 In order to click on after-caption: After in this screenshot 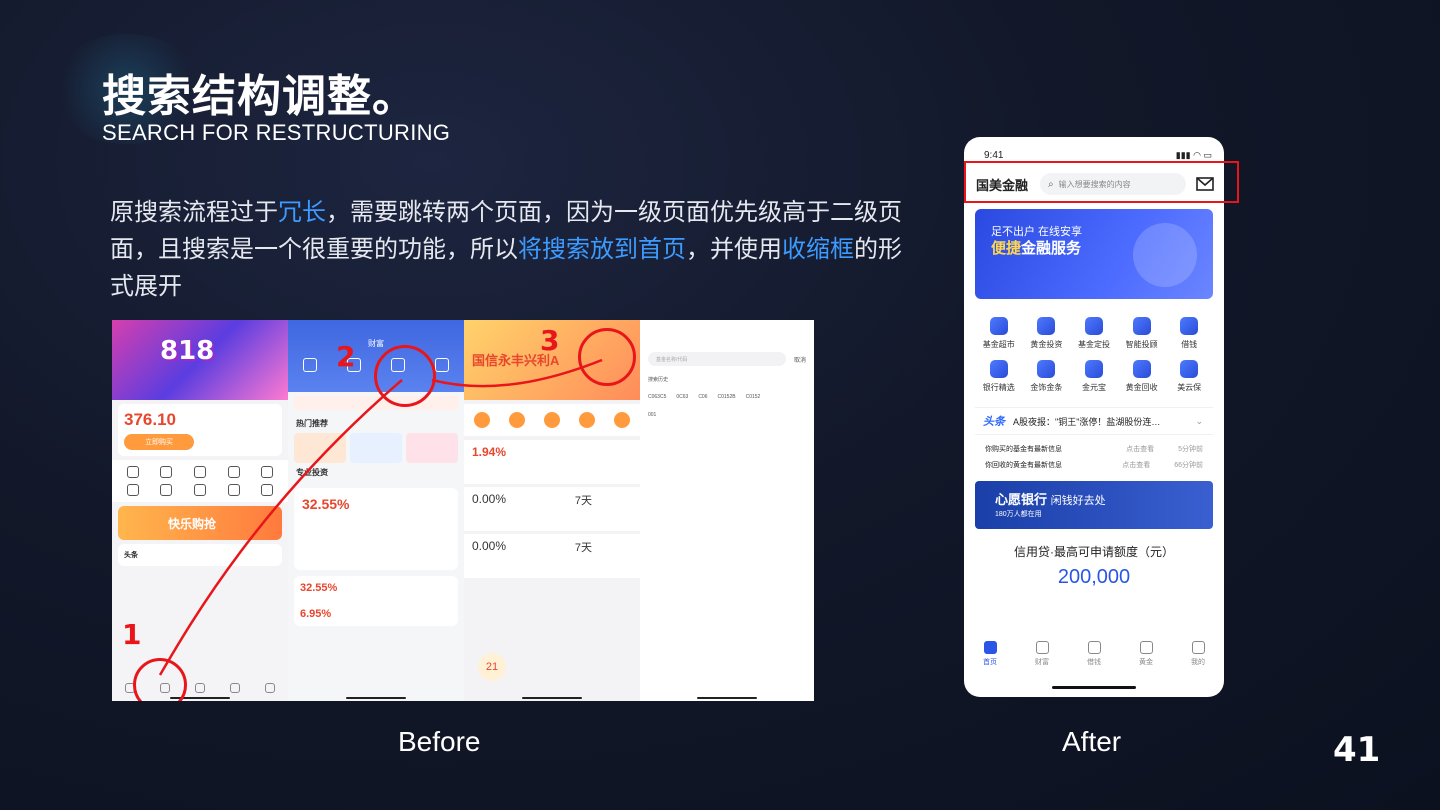, I will do `click(1092, 741)`.